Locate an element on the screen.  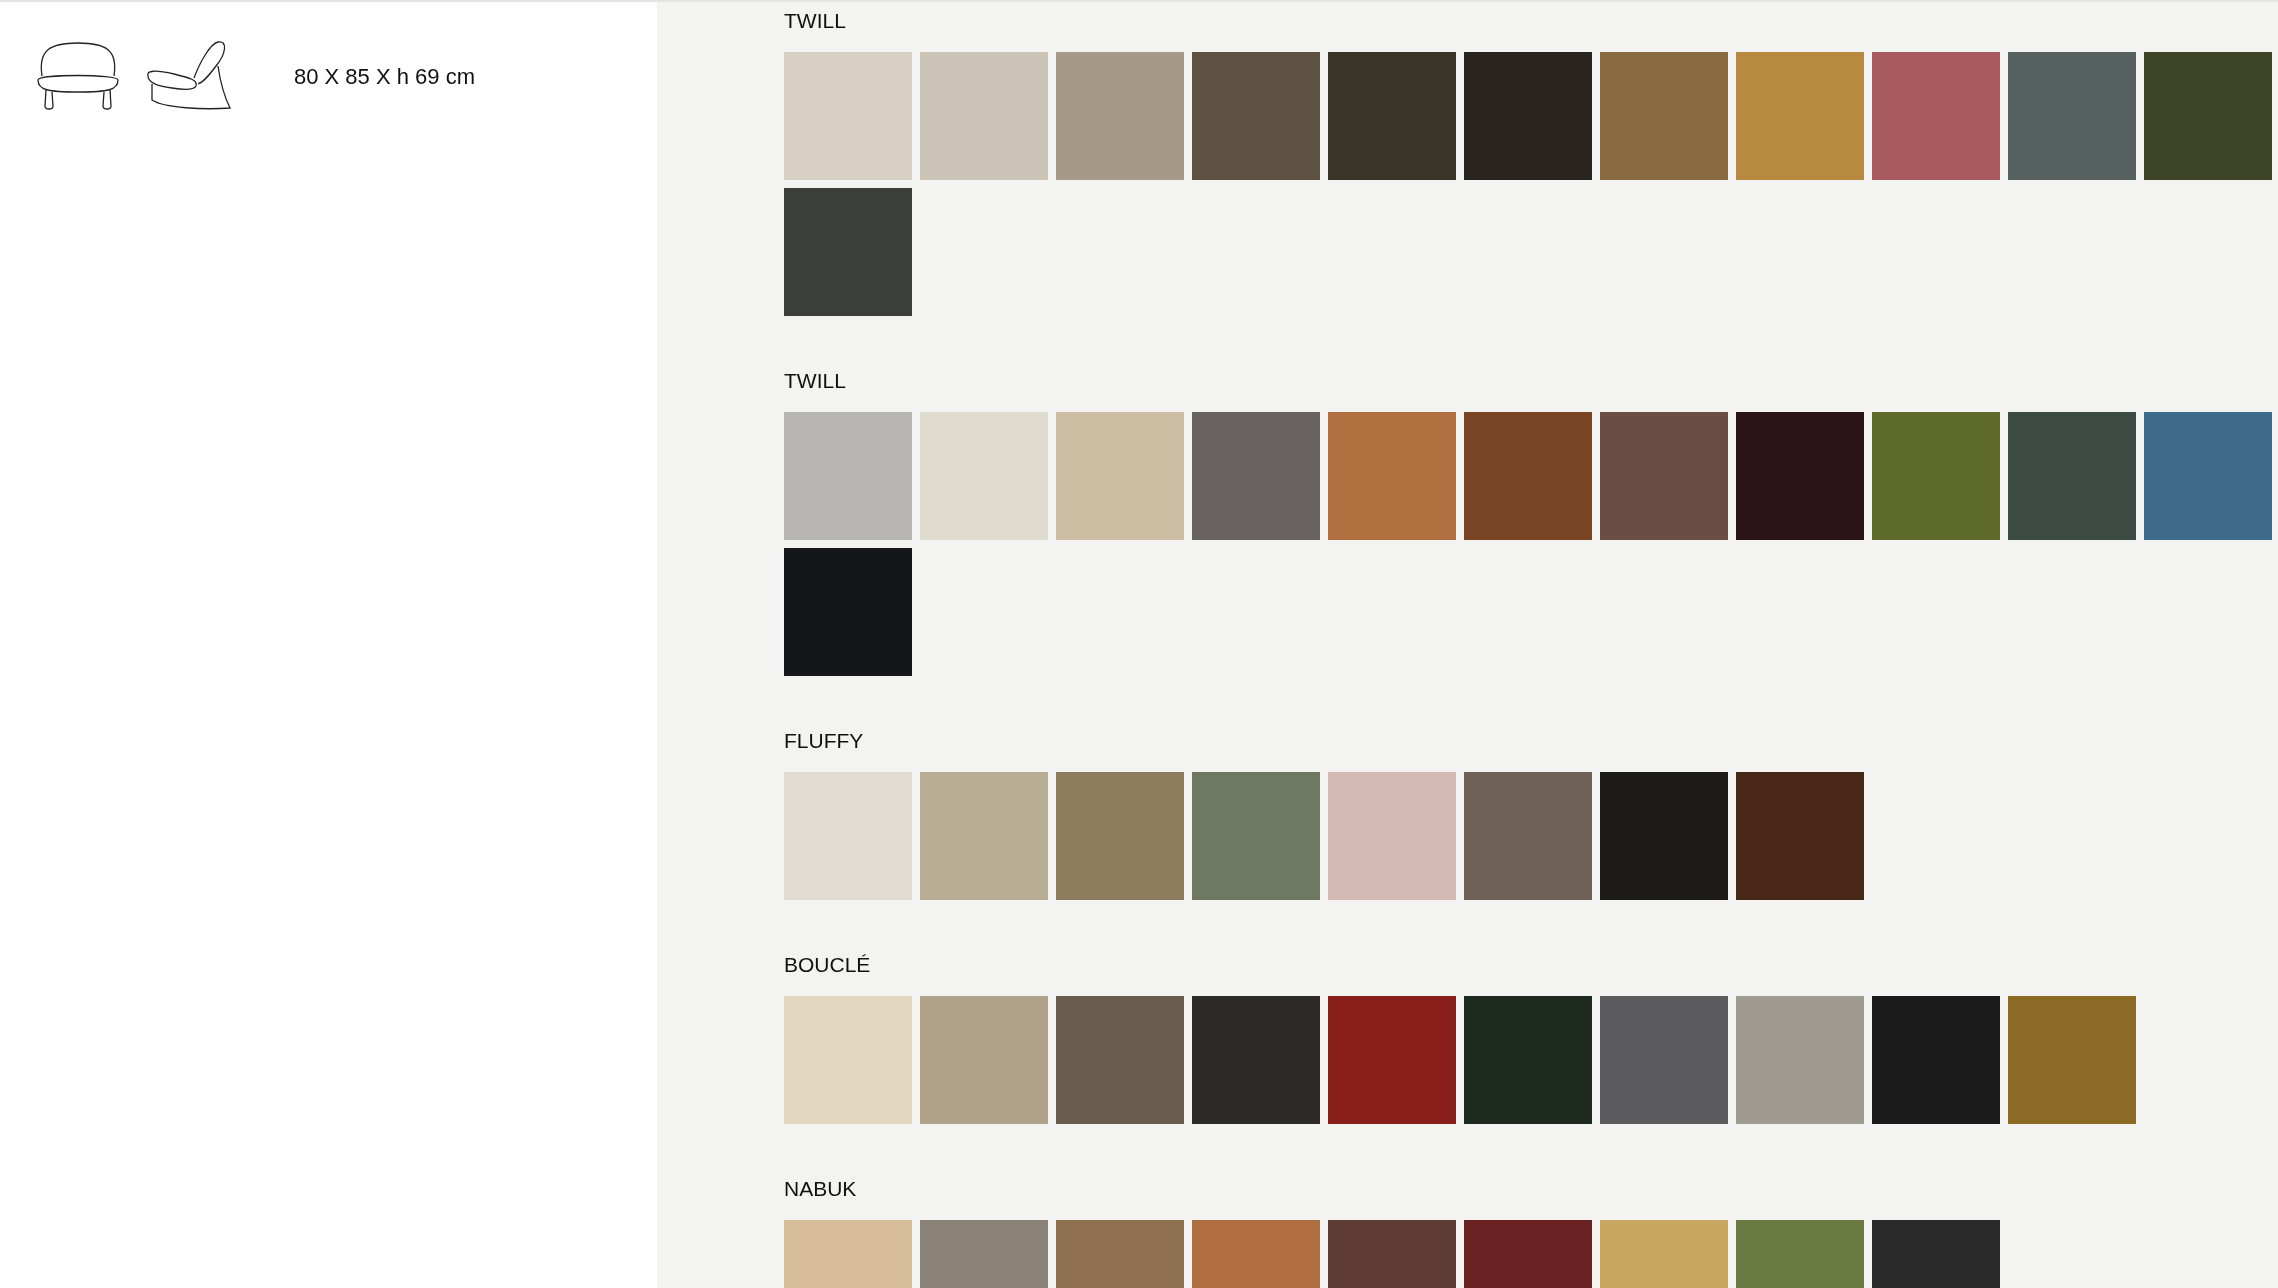
dimensions-text: 80 X 85 X h 69 cm is located at coordinates (384, 76).